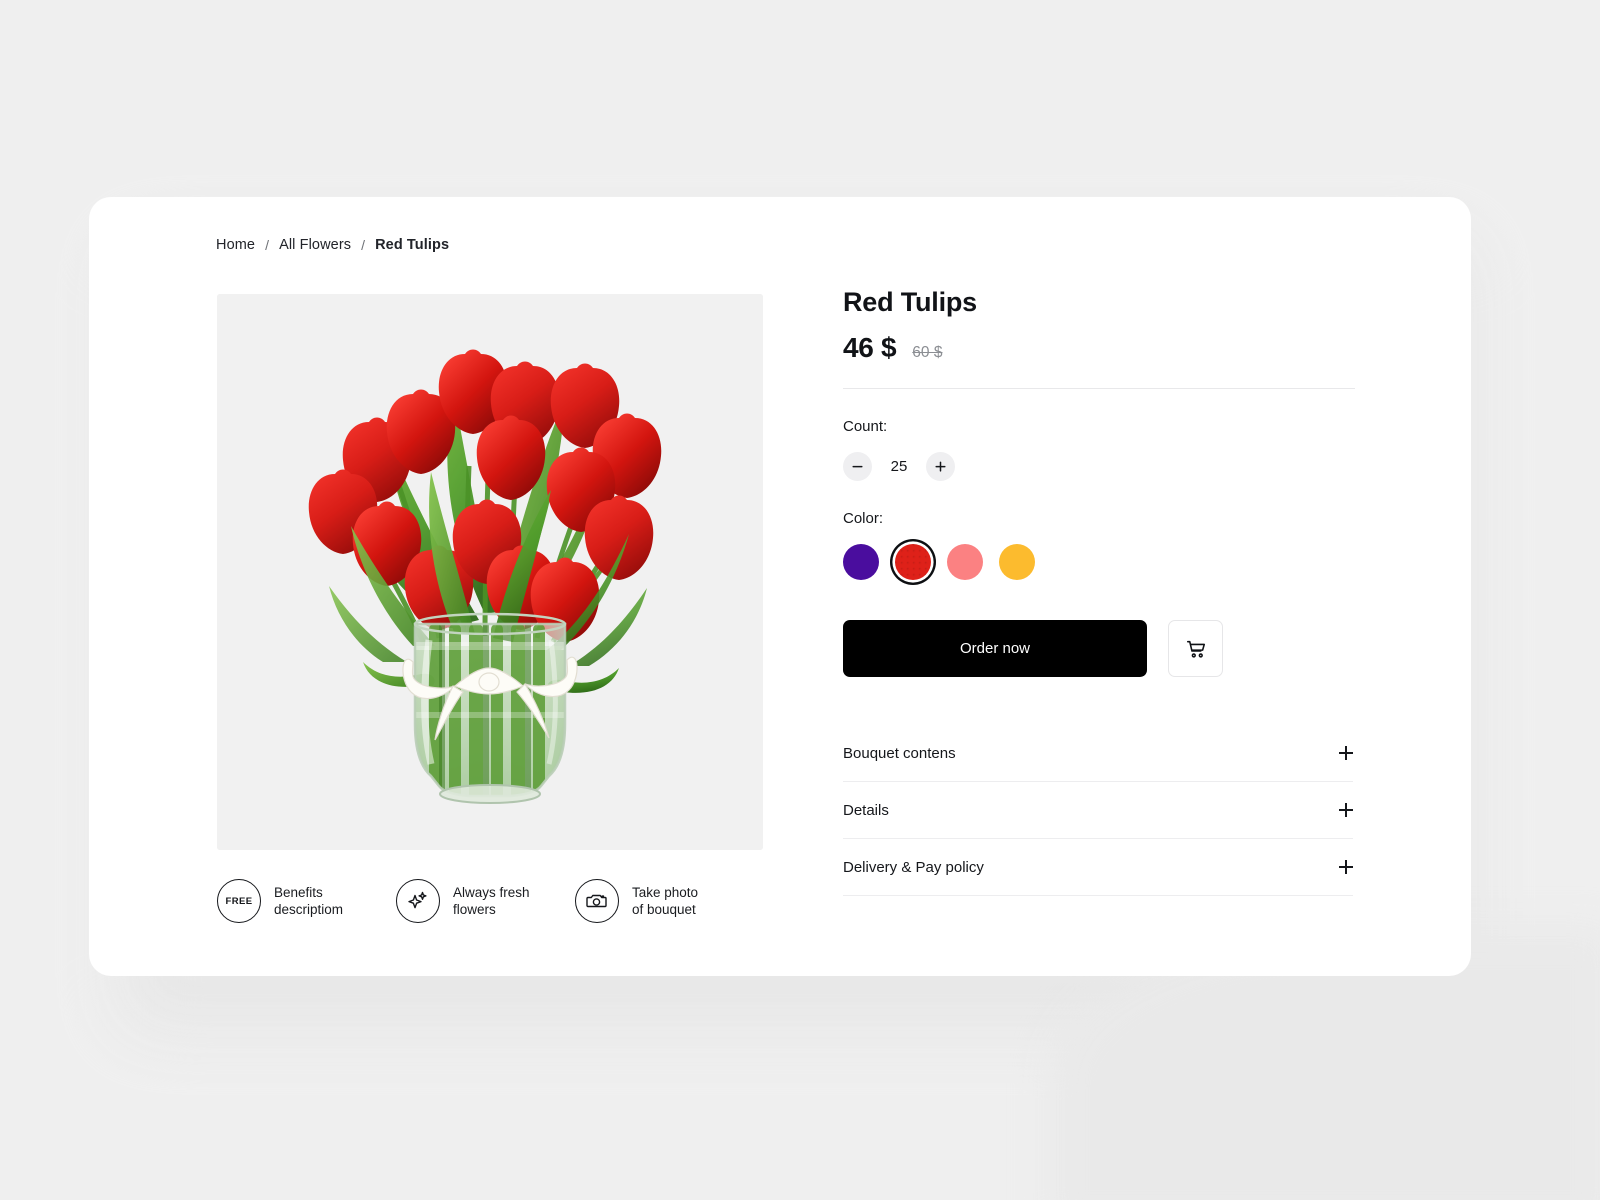 This screenshot has height=1200, width=1600. Describe the element at coordinates (1017, 562) in the screenshot. I see `color-swatch-yellow` at that location.